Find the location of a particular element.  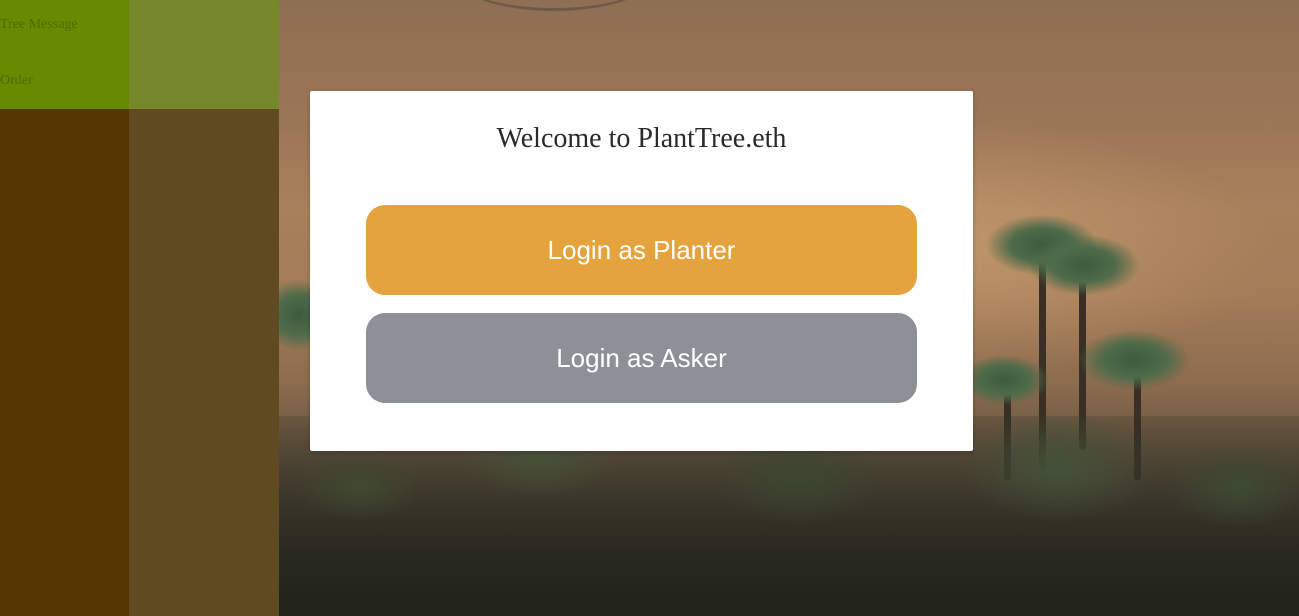

login-as-planter-button: Login as Planter is located at coordinates (641, 250).